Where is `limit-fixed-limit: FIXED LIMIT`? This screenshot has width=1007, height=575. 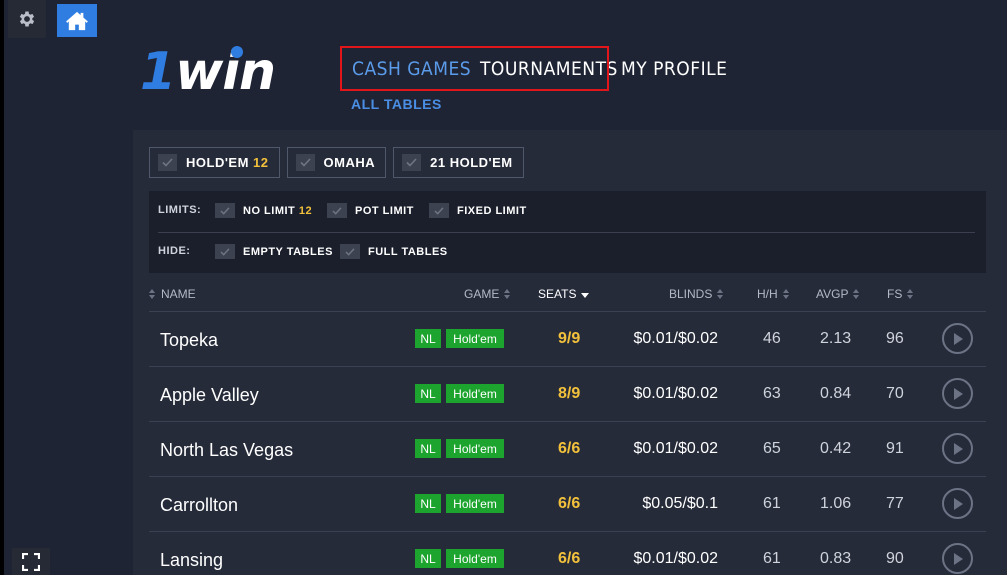
limit-fixed-limit: FIXED LIMIT is located at coordinates (478, 210).